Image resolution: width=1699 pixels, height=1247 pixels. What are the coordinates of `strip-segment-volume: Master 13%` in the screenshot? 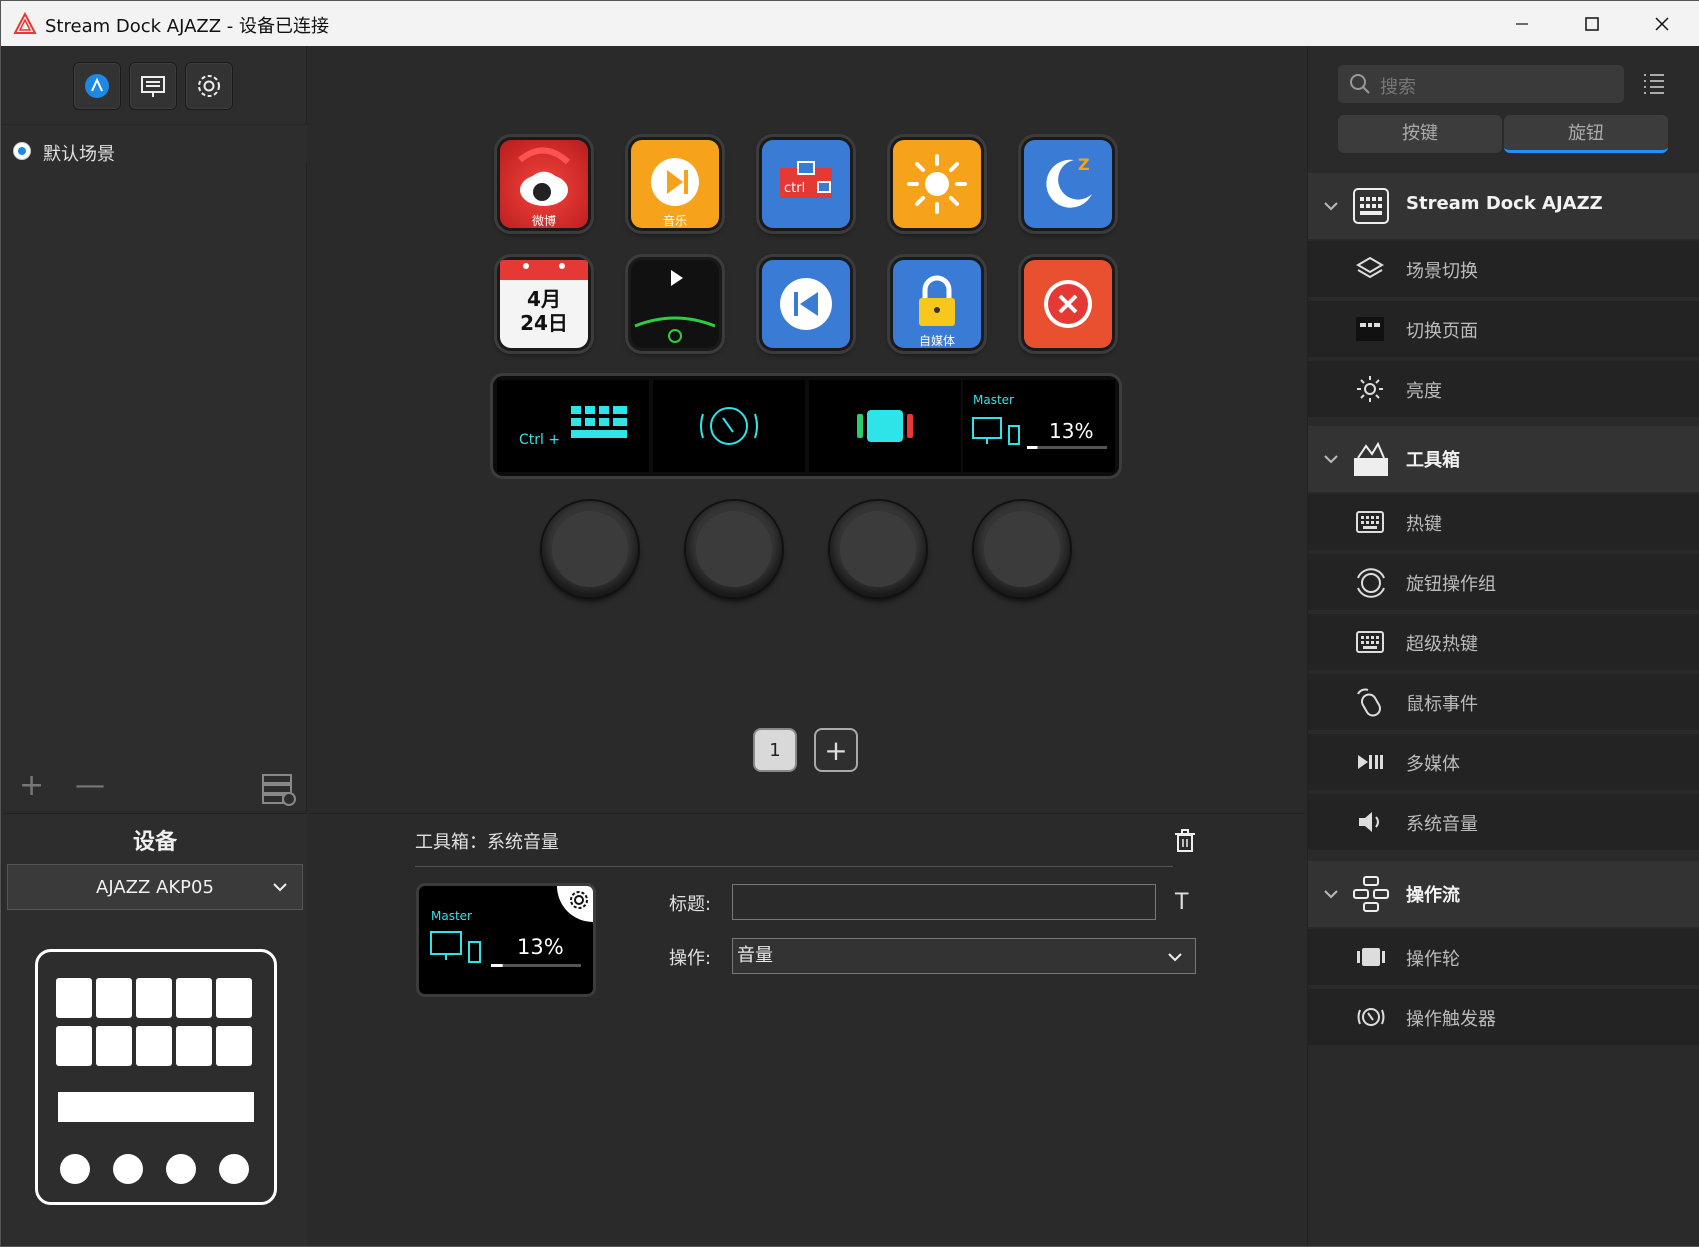 It's located at (1039, 426).